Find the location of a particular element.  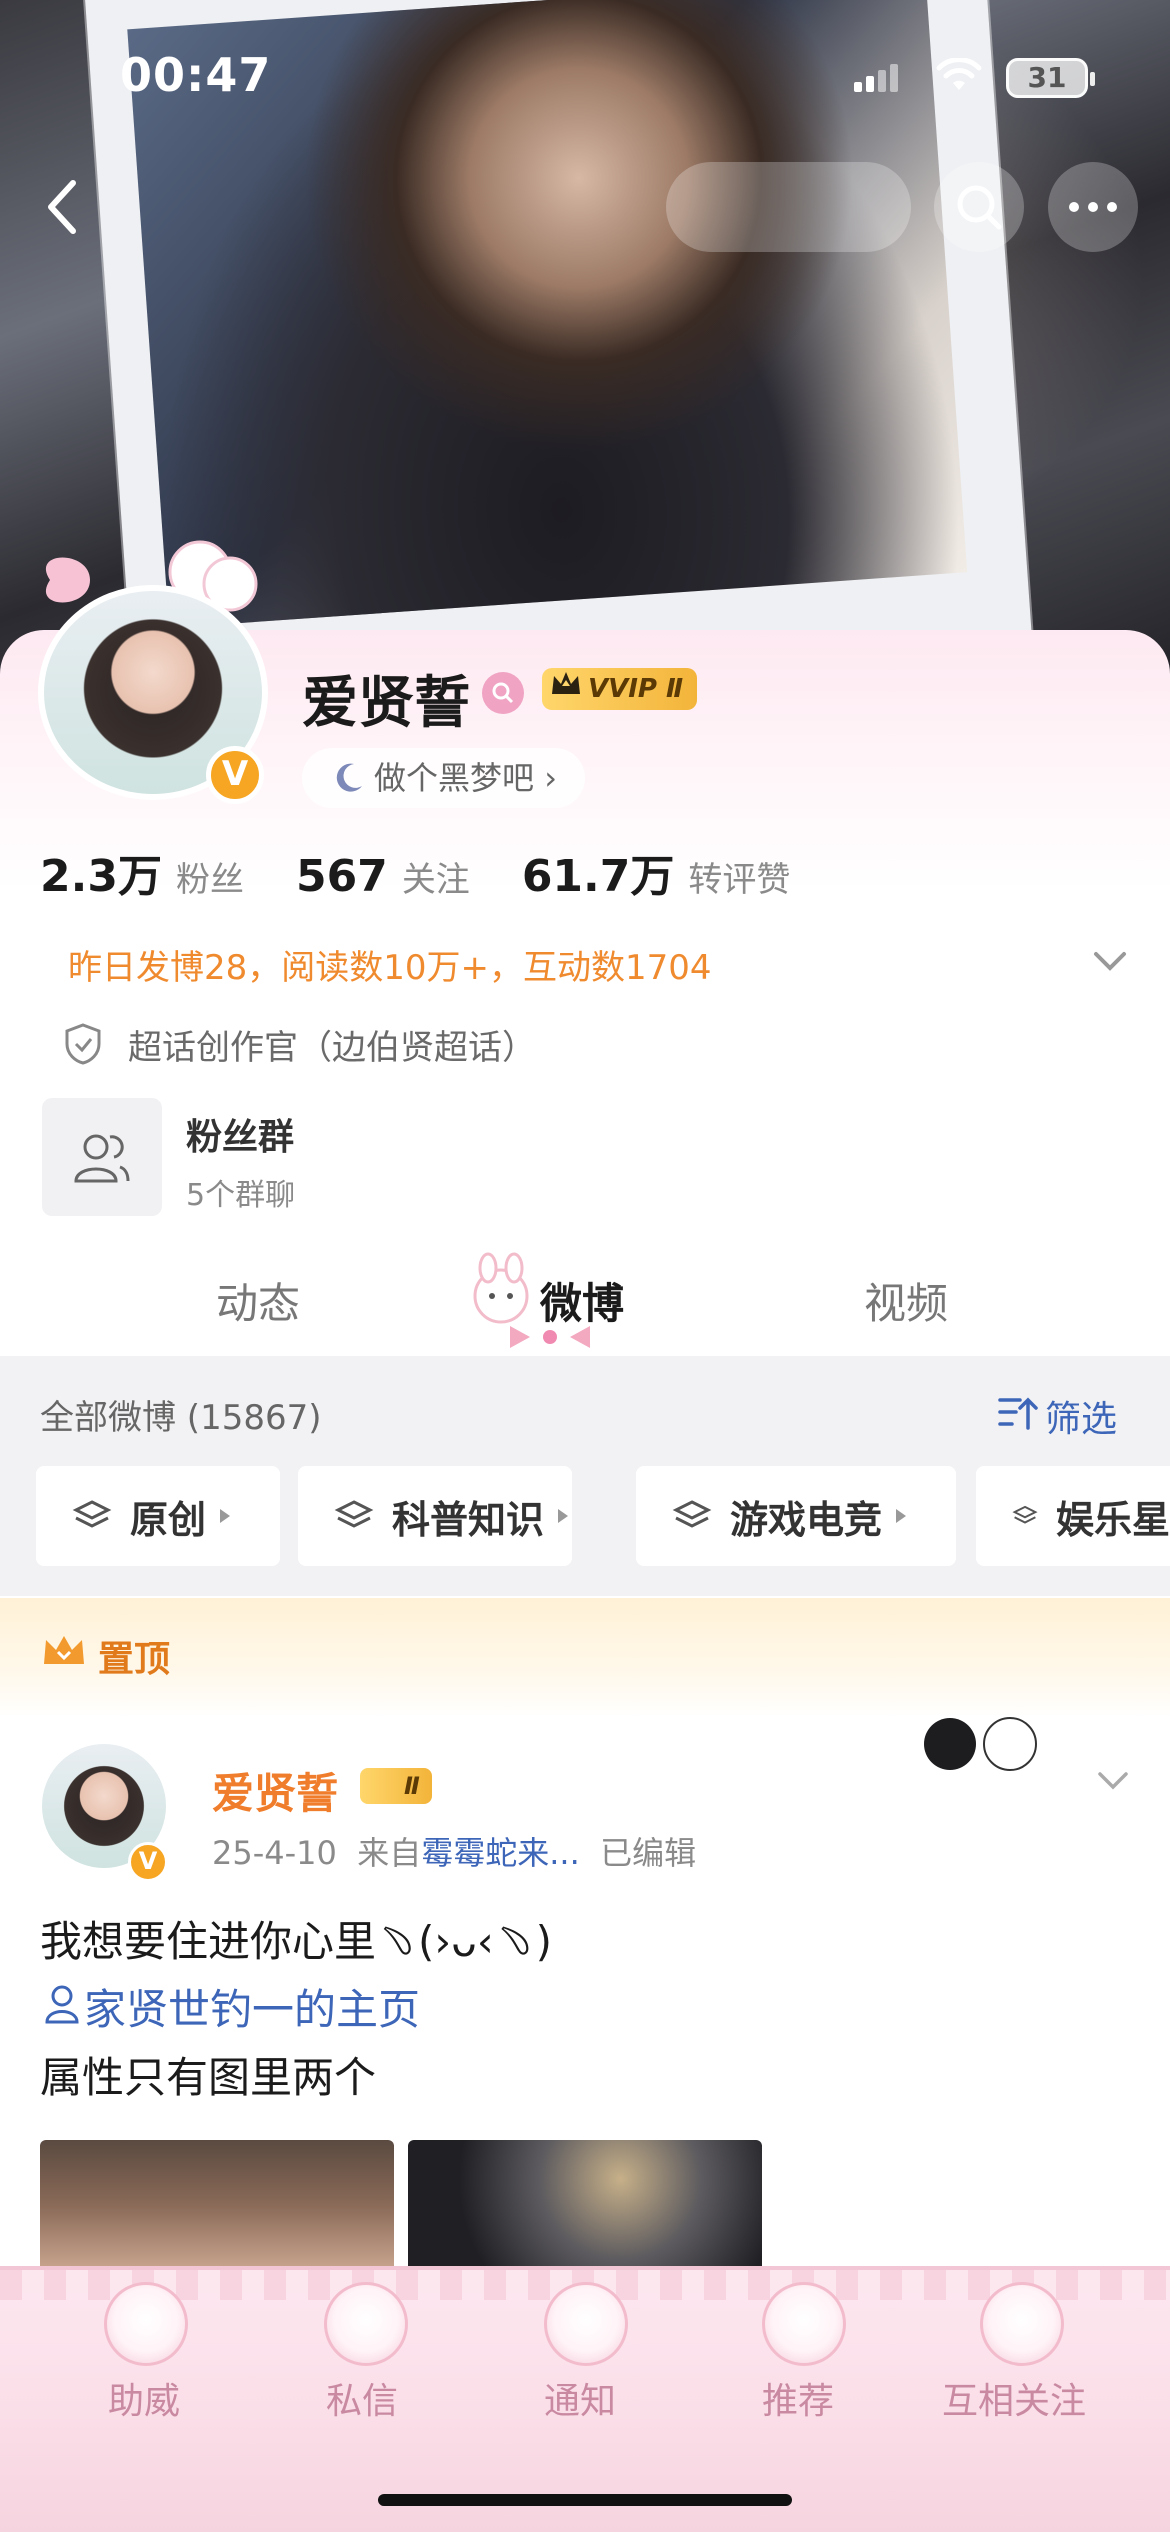

more-button is located at coordinates (1093, 207).